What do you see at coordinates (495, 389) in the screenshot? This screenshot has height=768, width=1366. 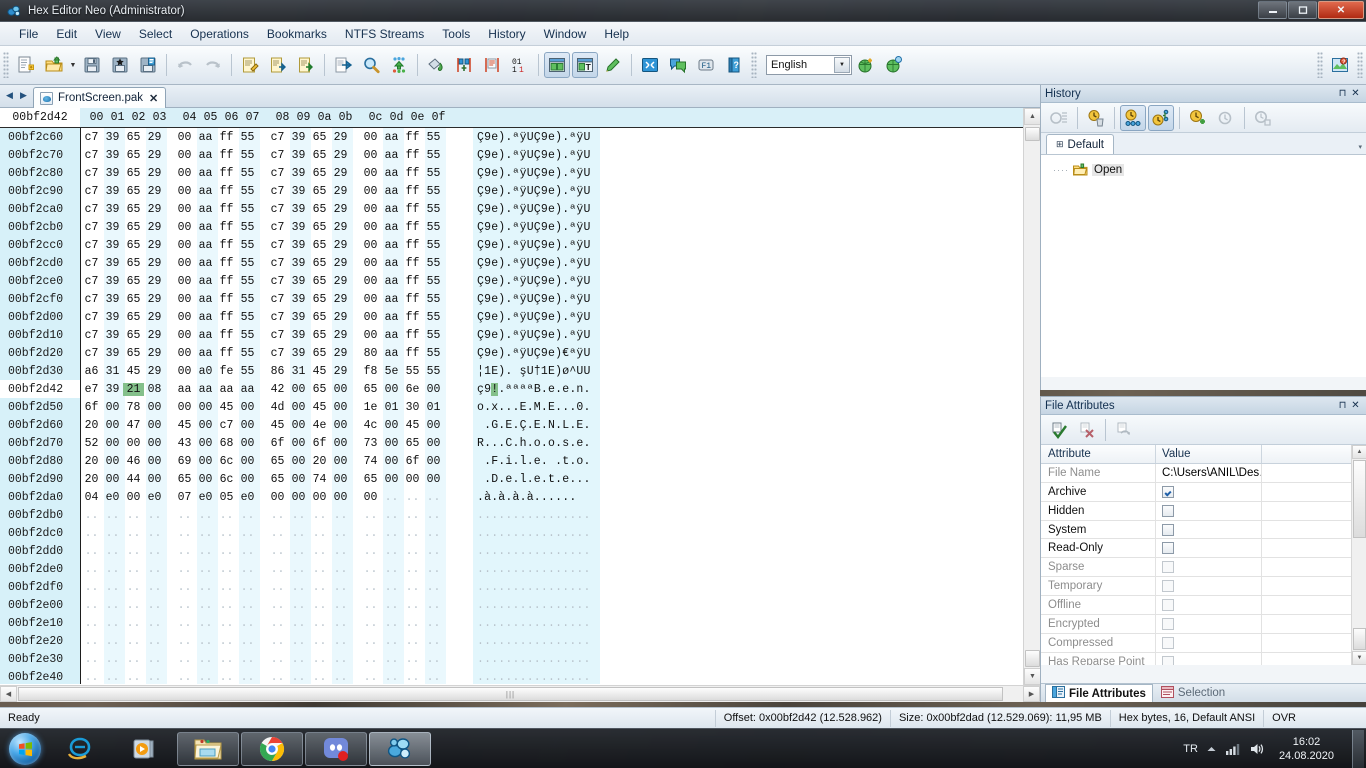 I see `ascii-selected-char: !` at bounding box center [495, 389].